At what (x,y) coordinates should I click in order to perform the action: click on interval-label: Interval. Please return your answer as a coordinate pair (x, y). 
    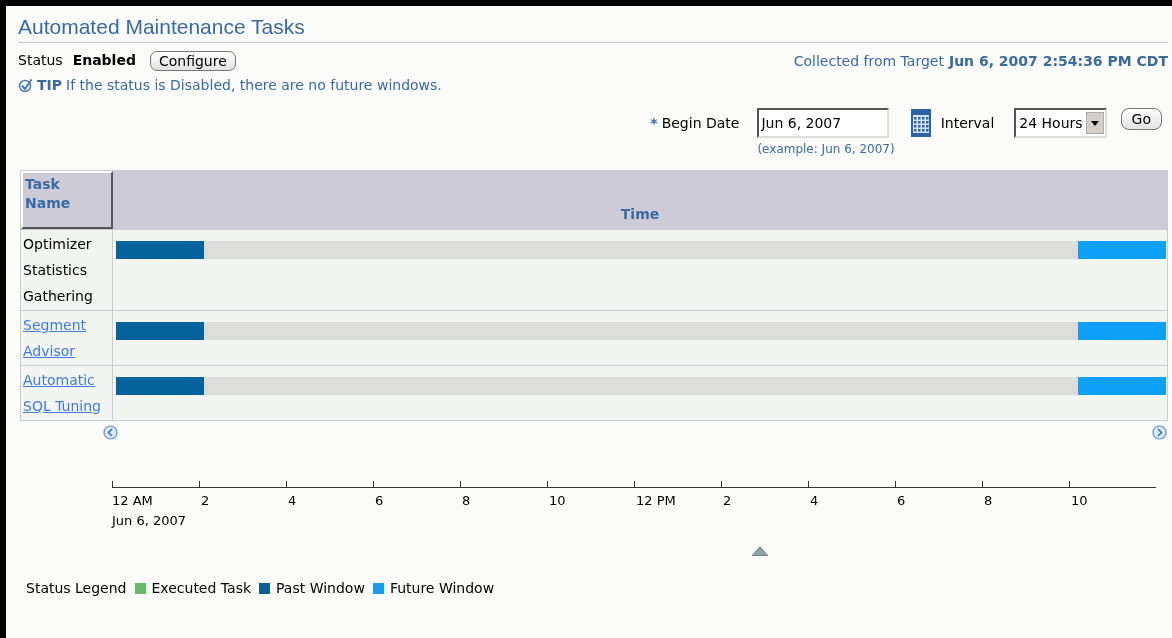
    Looking at the image, I should click on (967, 123).